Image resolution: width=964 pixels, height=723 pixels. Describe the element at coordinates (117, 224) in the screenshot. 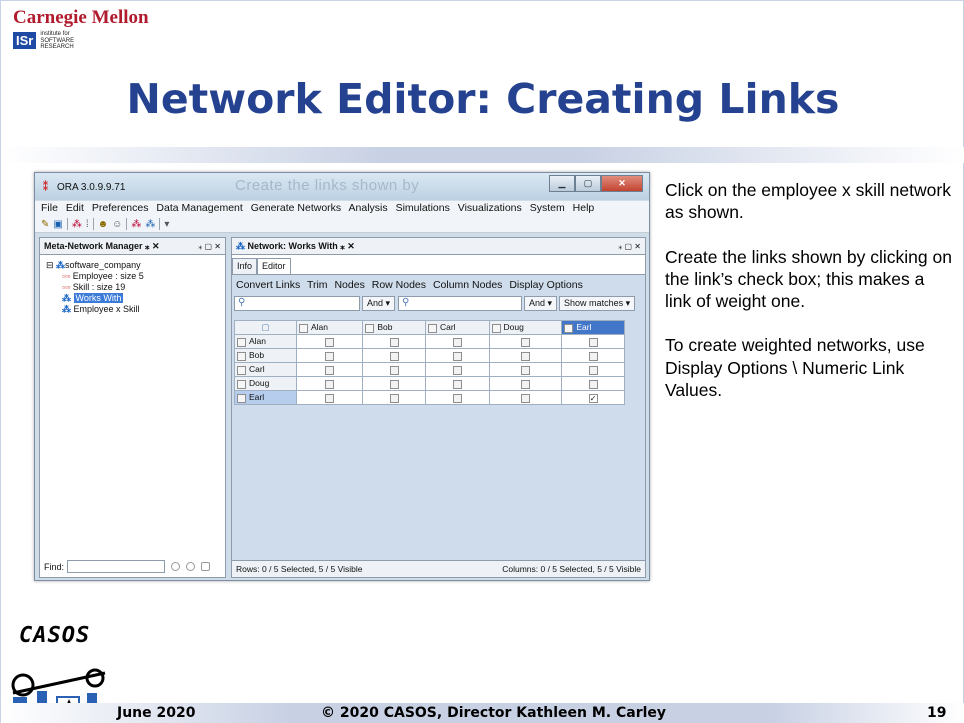

I see `user-group-icon: ☺` at that location.